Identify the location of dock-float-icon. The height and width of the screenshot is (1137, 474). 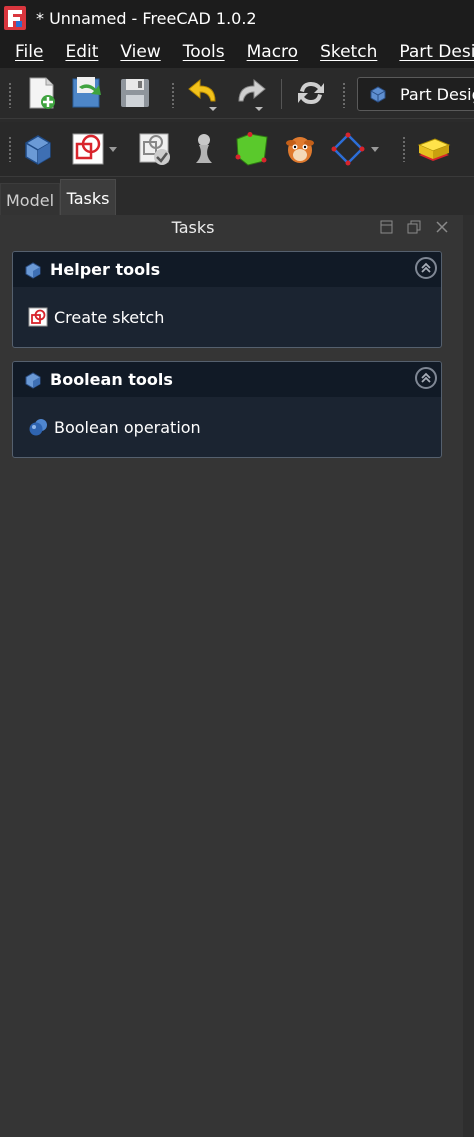
(414, 227).